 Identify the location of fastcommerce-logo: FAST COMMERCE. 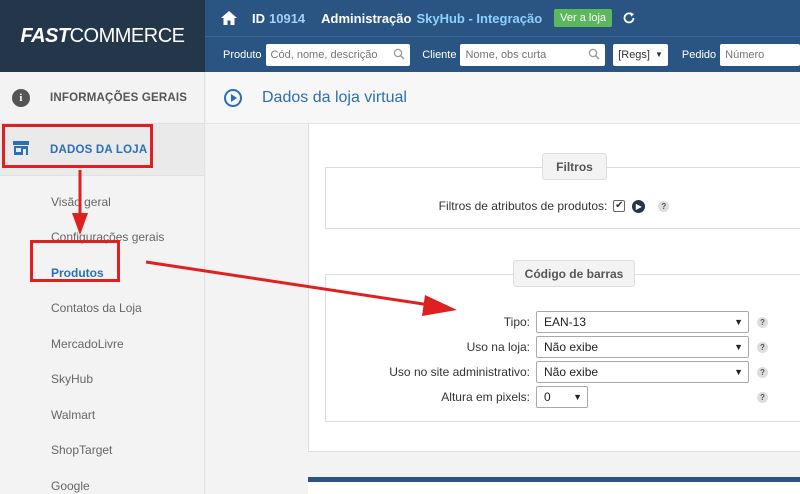
(102, 36).